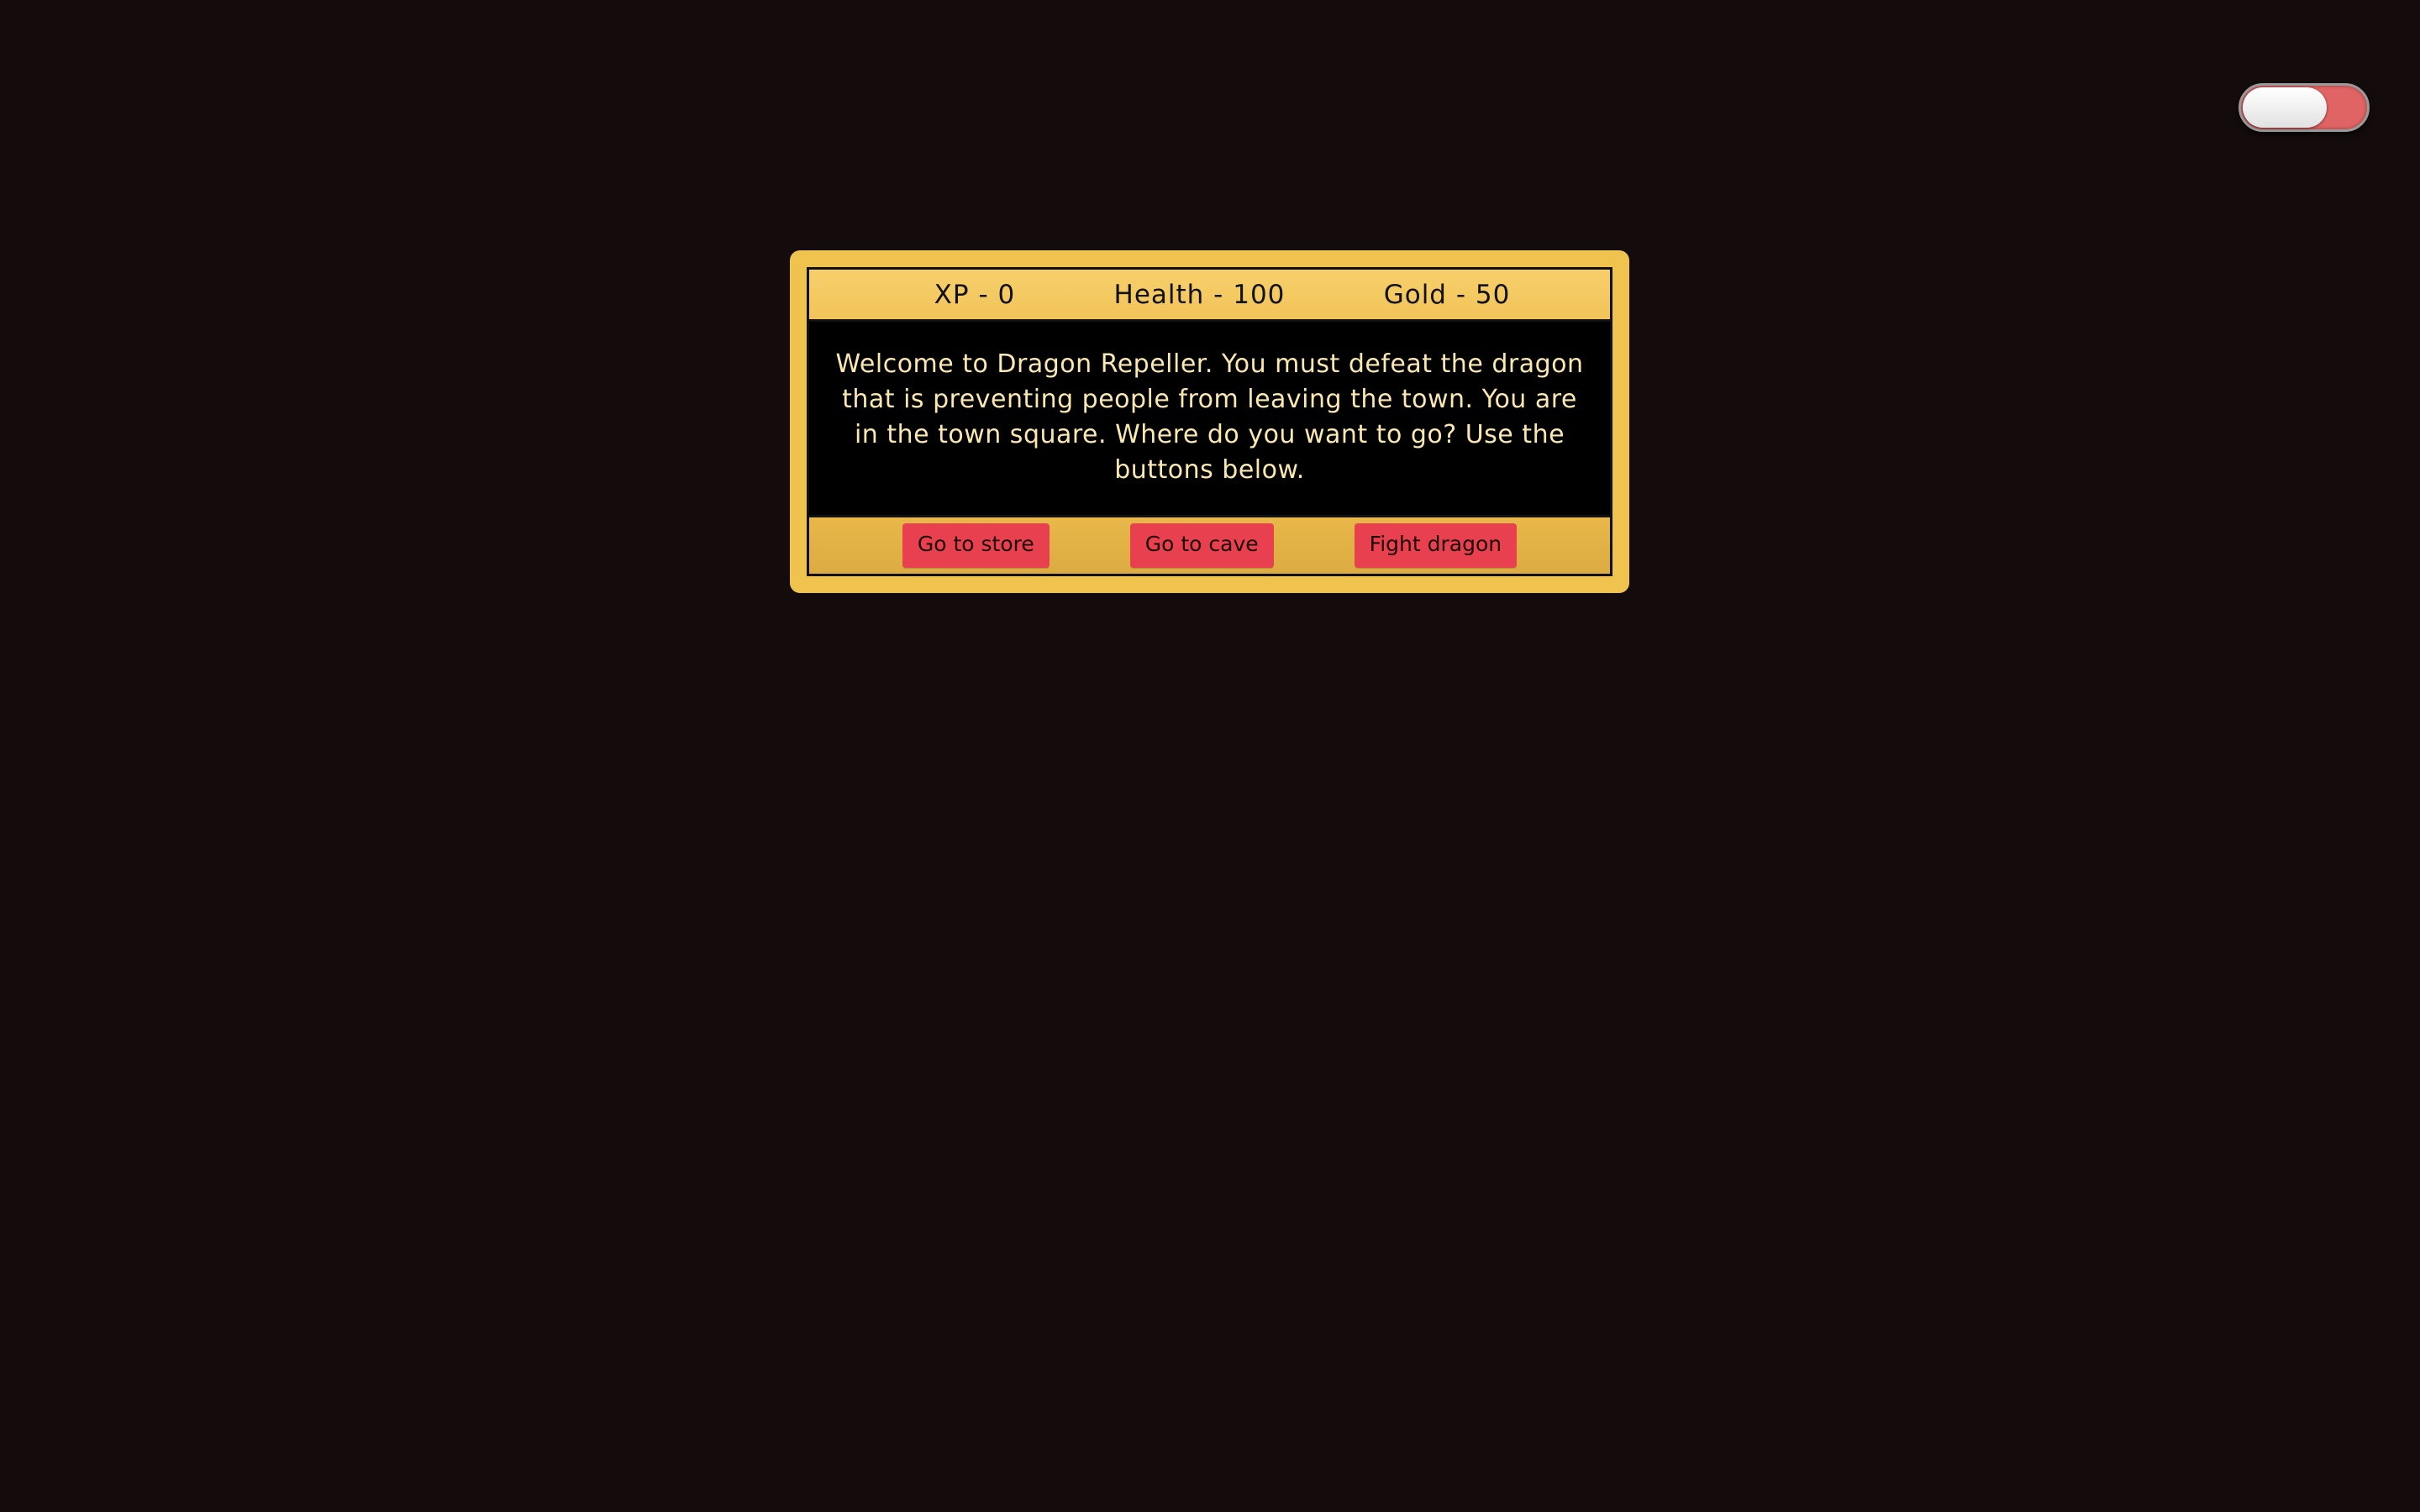  Describe the element at coordinates (975, 294) in the screenshot. I see `xp-stat: XP - 0` at that location.